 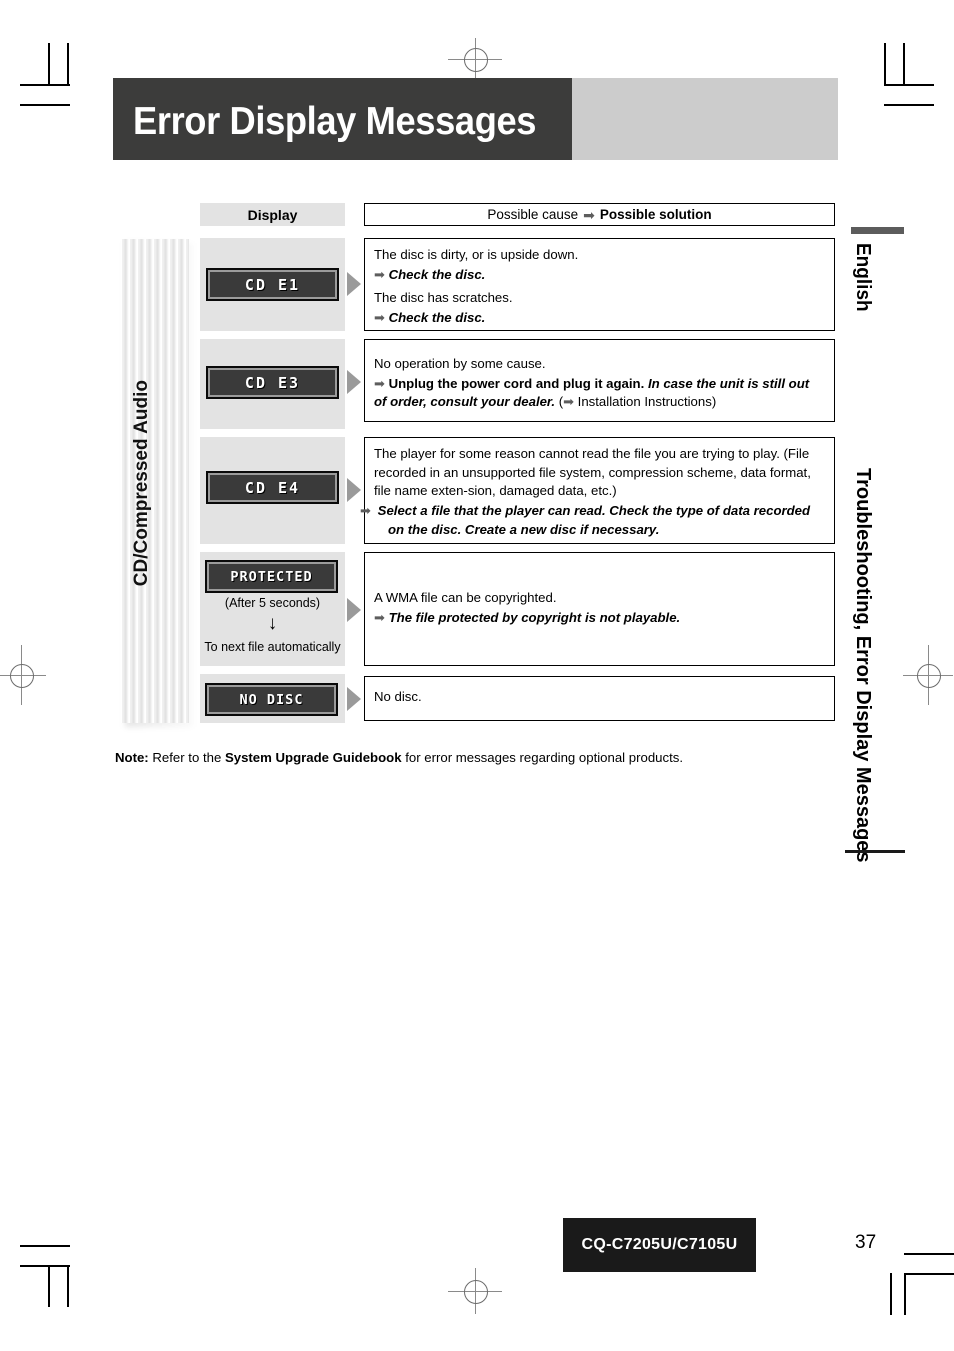 What do you see at coordinates (272, 623) in the screenshot?
I see `arrow-down-icon: ↓` at bounding box center [272, 623].